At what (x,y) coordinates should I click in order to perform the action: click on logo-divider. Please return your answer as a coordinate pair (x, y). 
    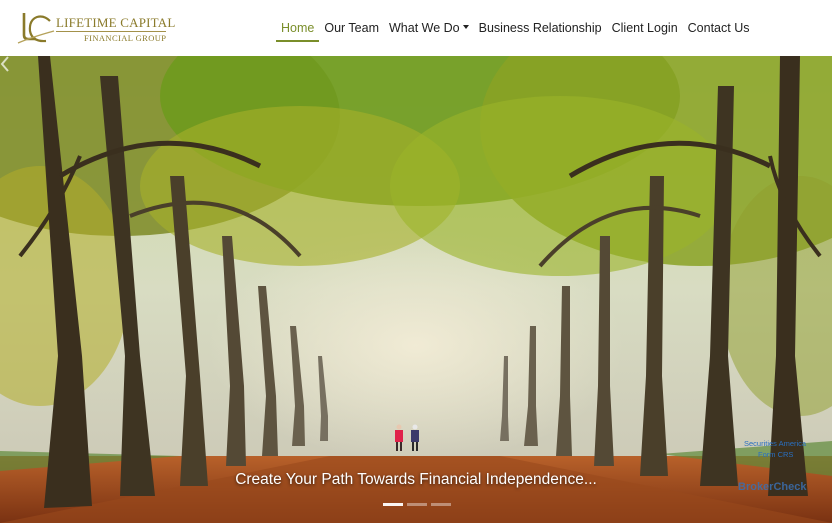
    Looking at the image, I should click on (111, 31).